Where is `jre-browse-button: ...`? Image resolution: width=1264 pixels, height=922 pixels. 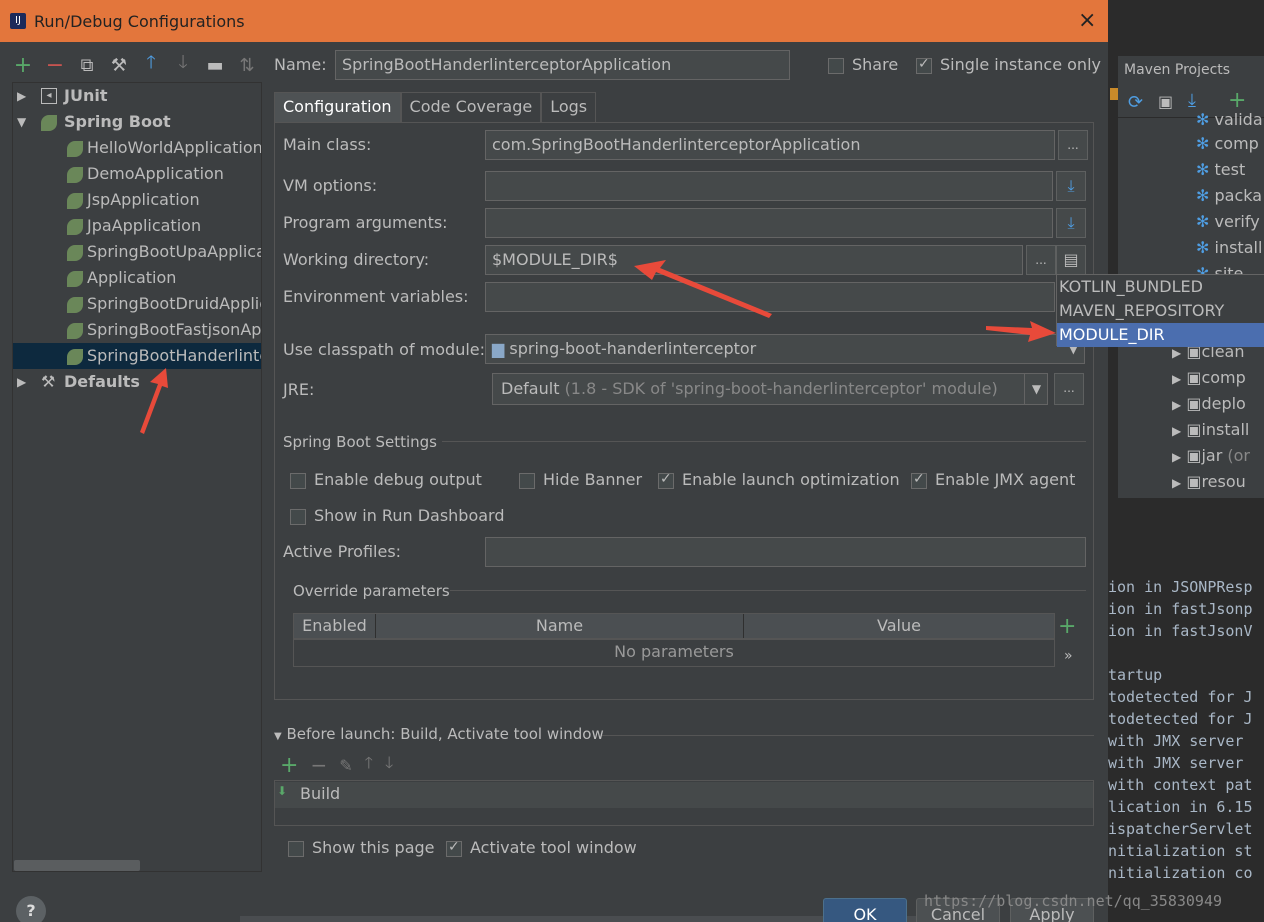
jre-browse-button: ... is located at coordinates (1069, 389).